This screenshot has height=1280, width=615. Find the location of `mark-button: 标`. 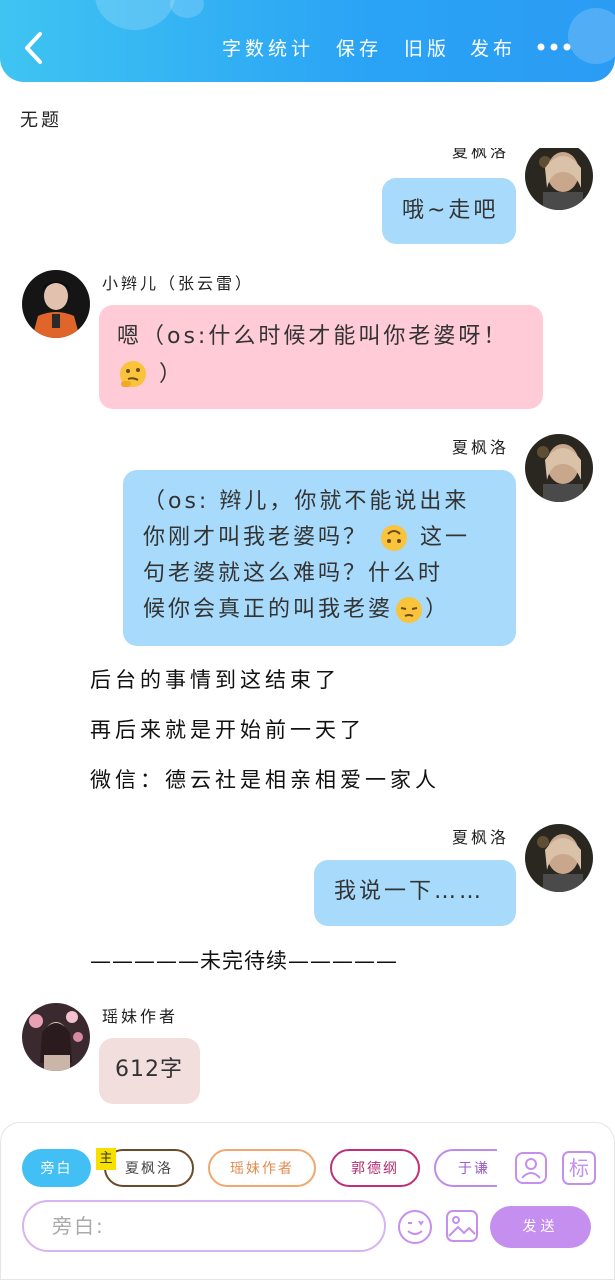

mark-button: 标 is located at coordinates (579, 1168).